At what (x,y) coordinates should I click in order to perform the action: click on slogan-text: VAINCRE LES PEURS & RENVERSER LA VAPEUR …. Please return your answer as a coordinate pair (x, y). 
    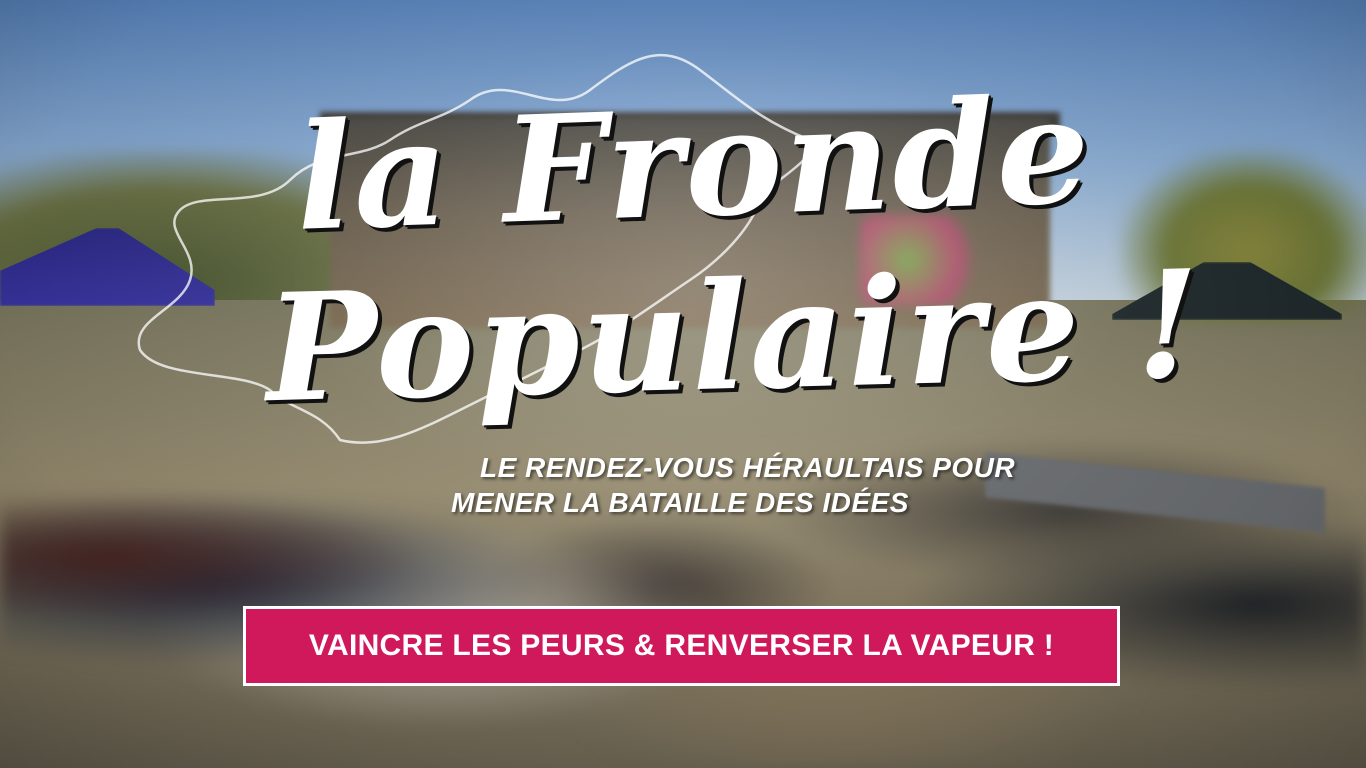
    Looking at the image, I should click on (681, 645).